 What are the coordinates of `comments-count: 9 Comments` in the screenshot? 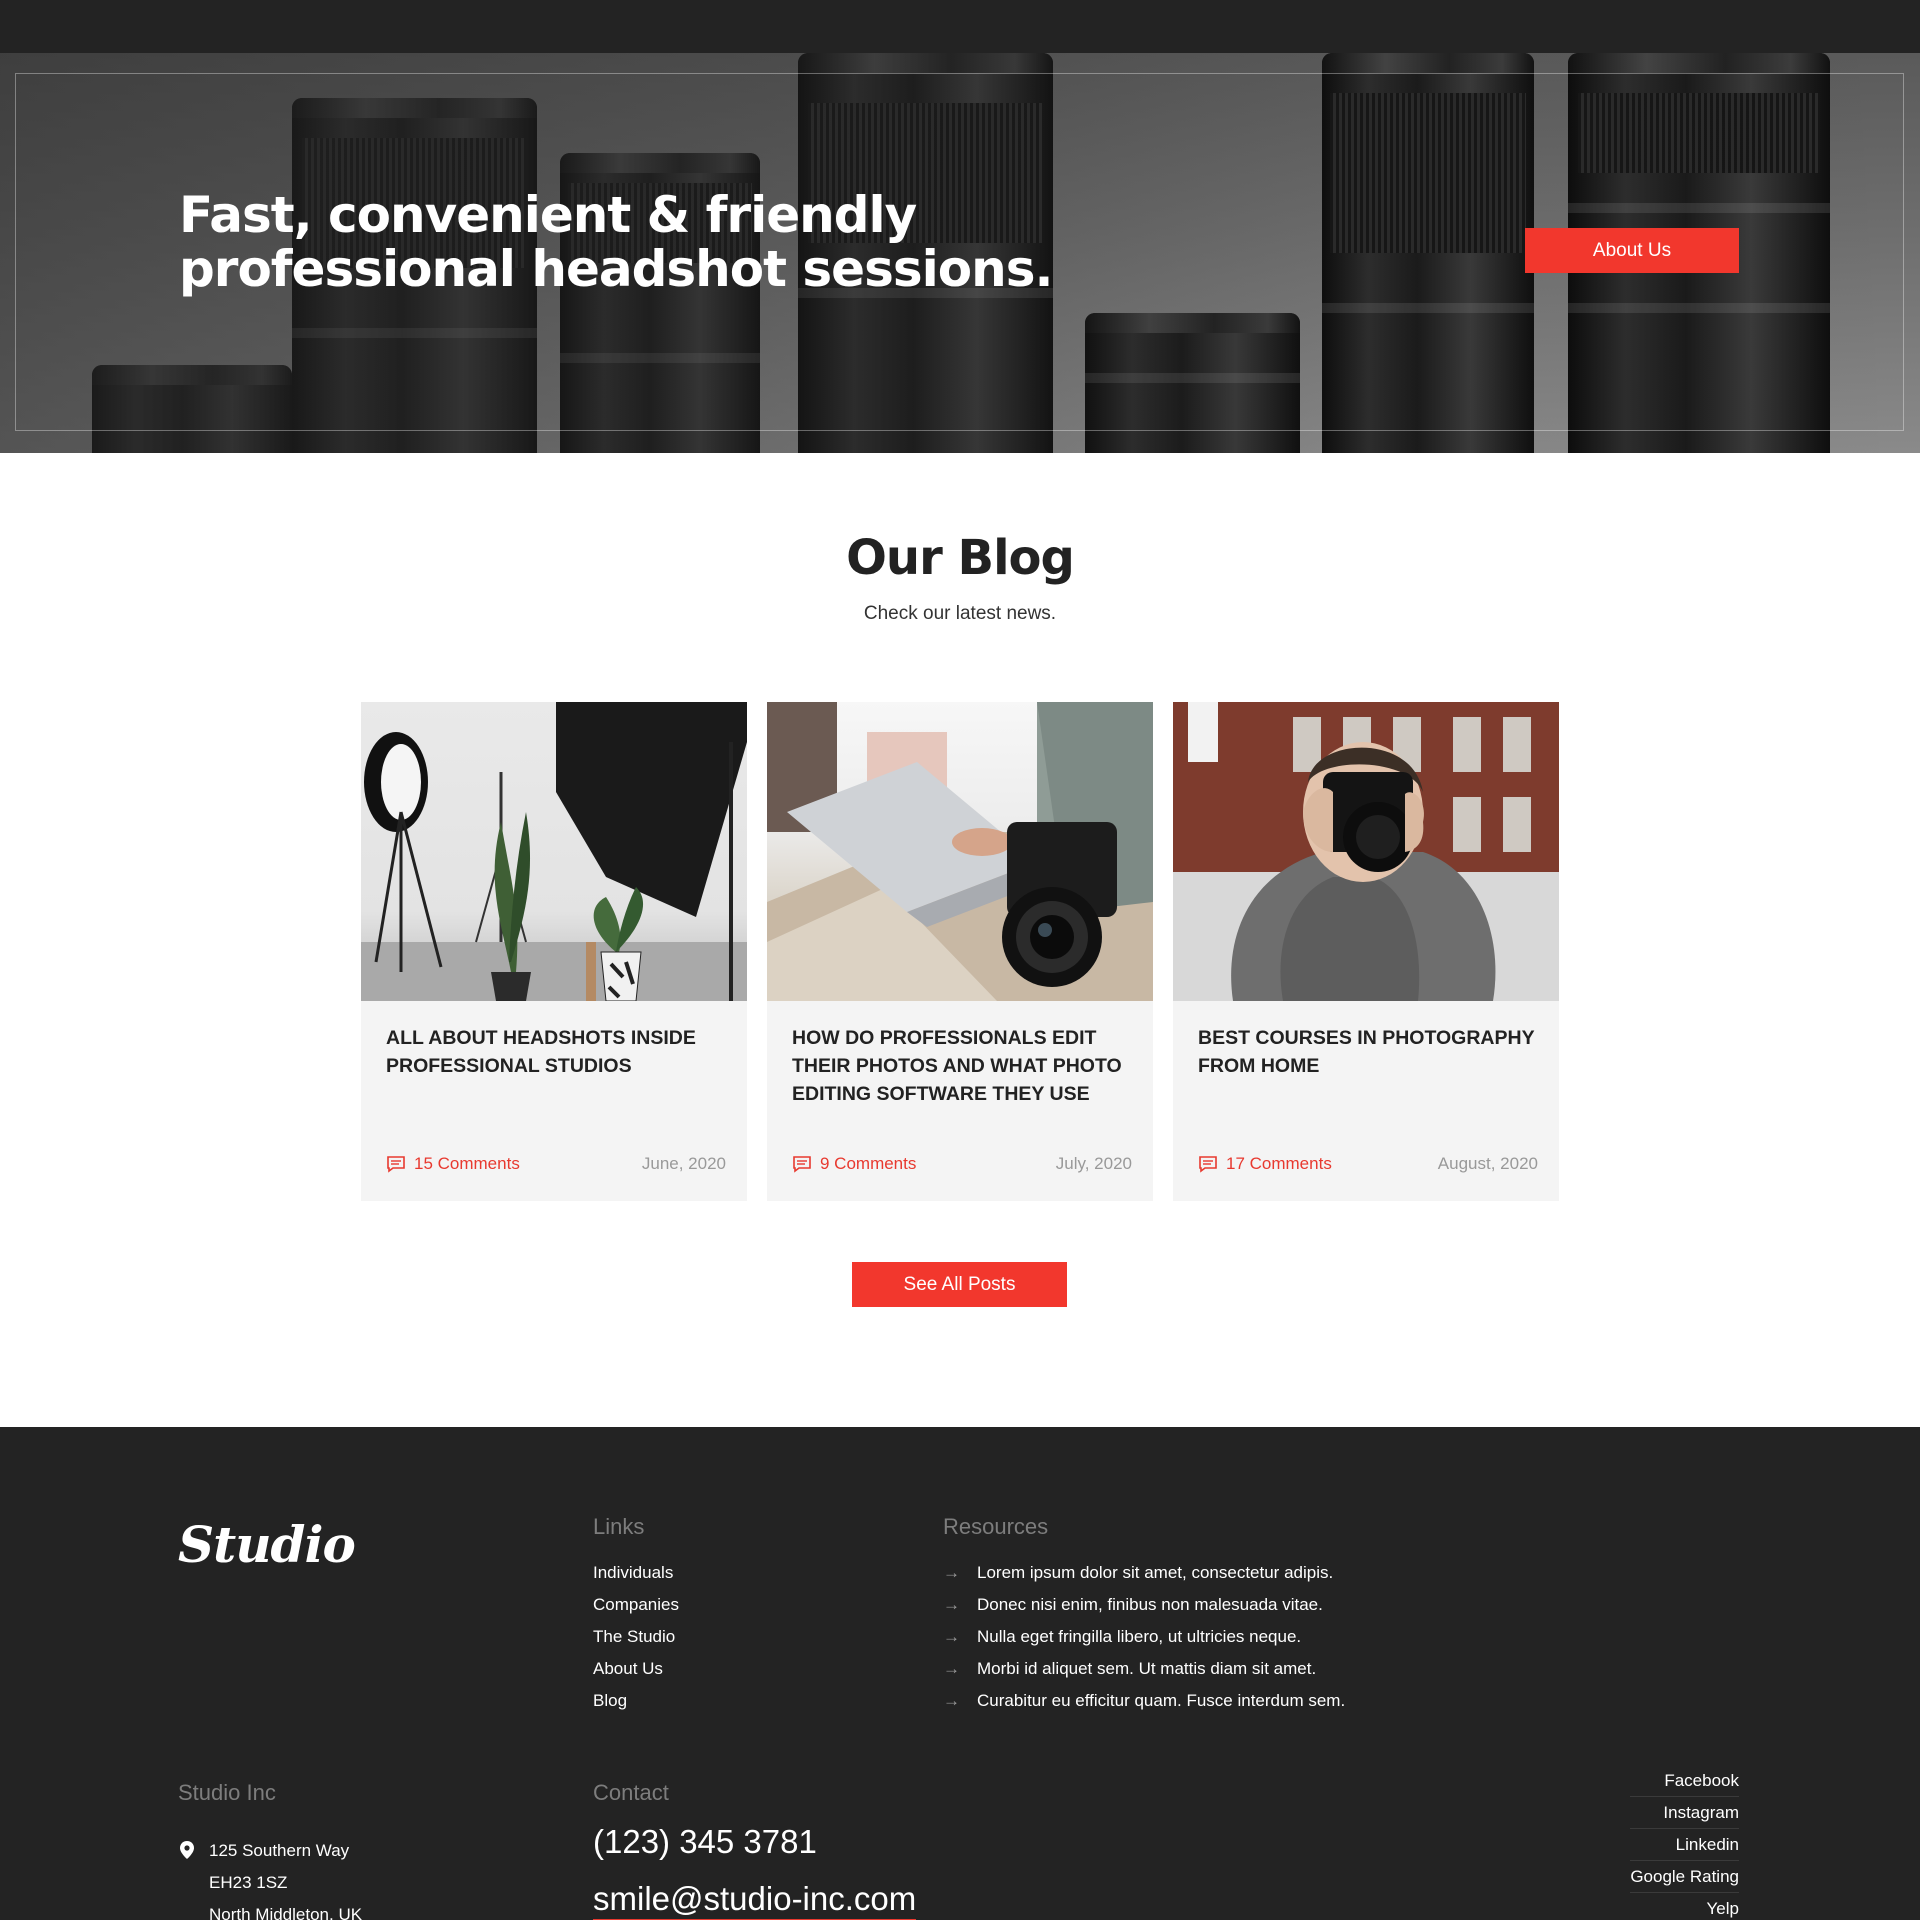 It's located at (868, 1163).